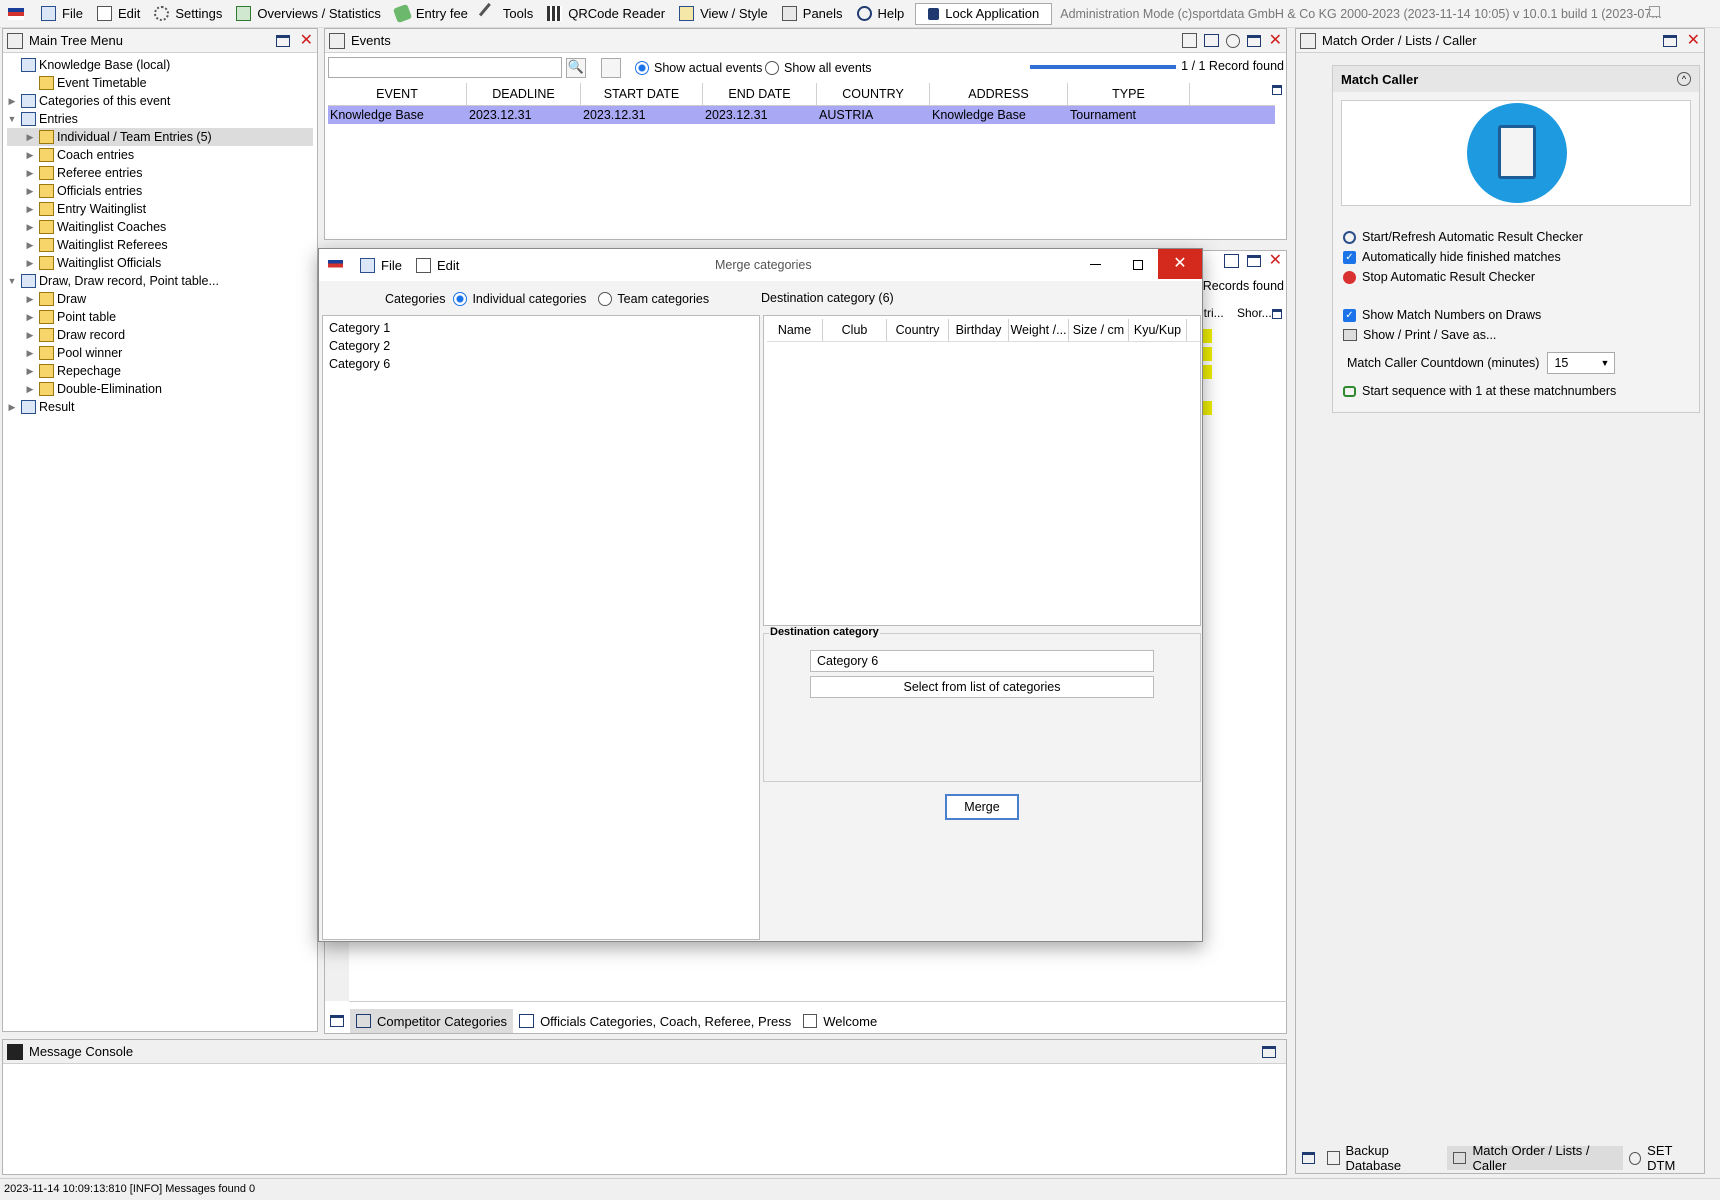 The height and width of the screenshot is (1200, 1720). Describe the element at coordinates (982, 661) in the screenshot. I see `destination-category-field: Category 6` at that location.